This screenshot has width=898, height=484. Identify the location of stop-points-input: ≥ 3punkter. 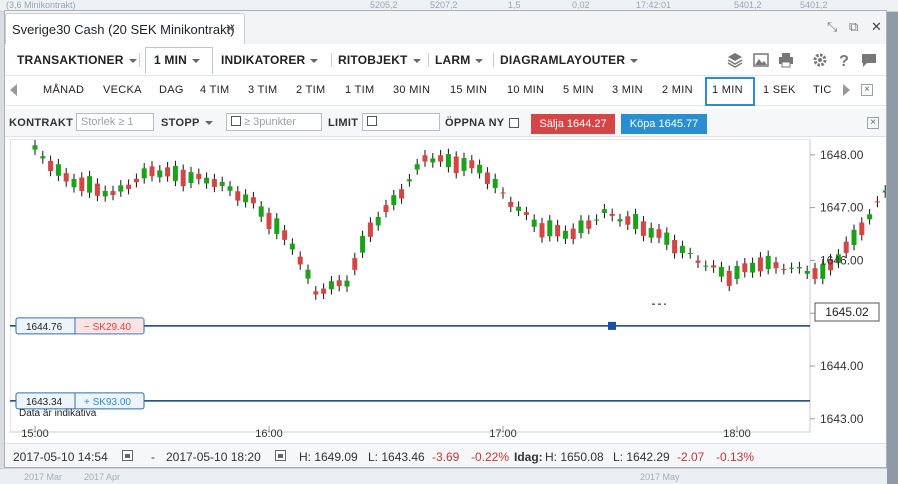
(274, 122).